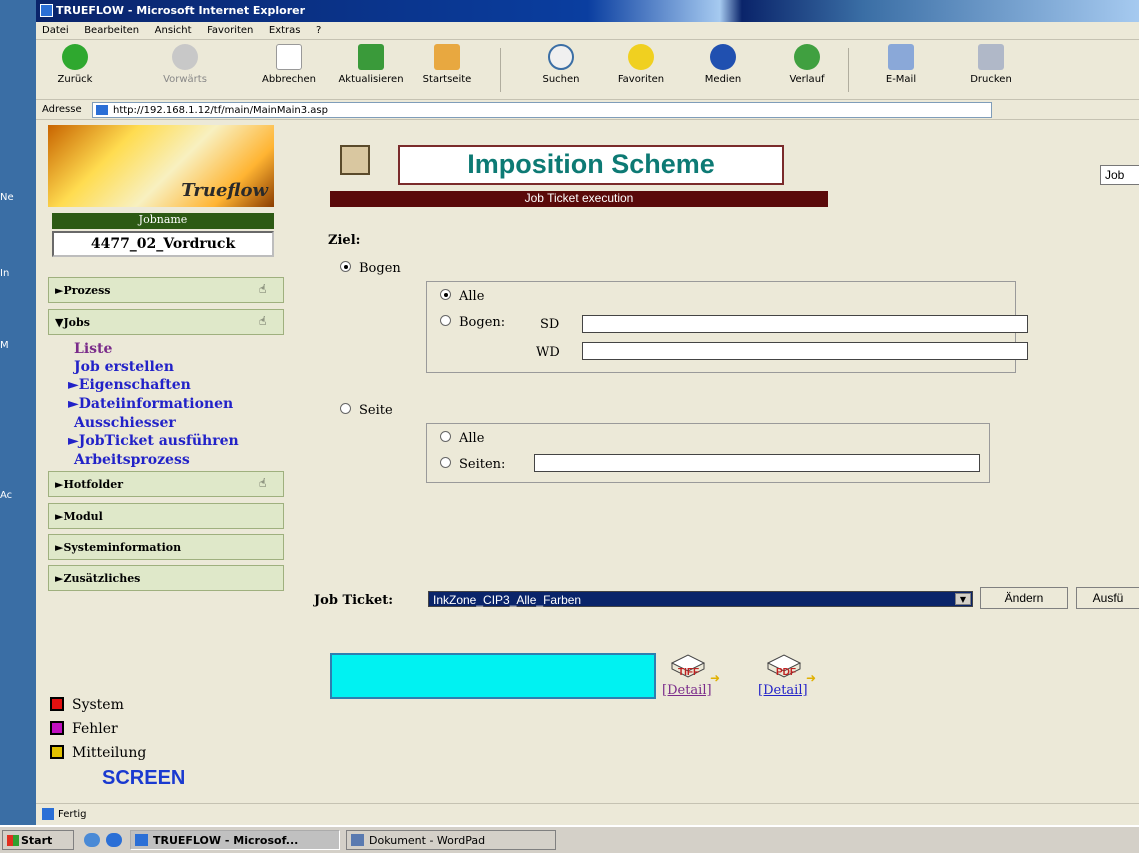 Image resolution: width=1139 pixels, height=853 pixels. What do you see at coordinates (109, 753) in the screenshot?
I see `legend-mitteilung-label: Mitteilung` at bounding box center [109, 753].